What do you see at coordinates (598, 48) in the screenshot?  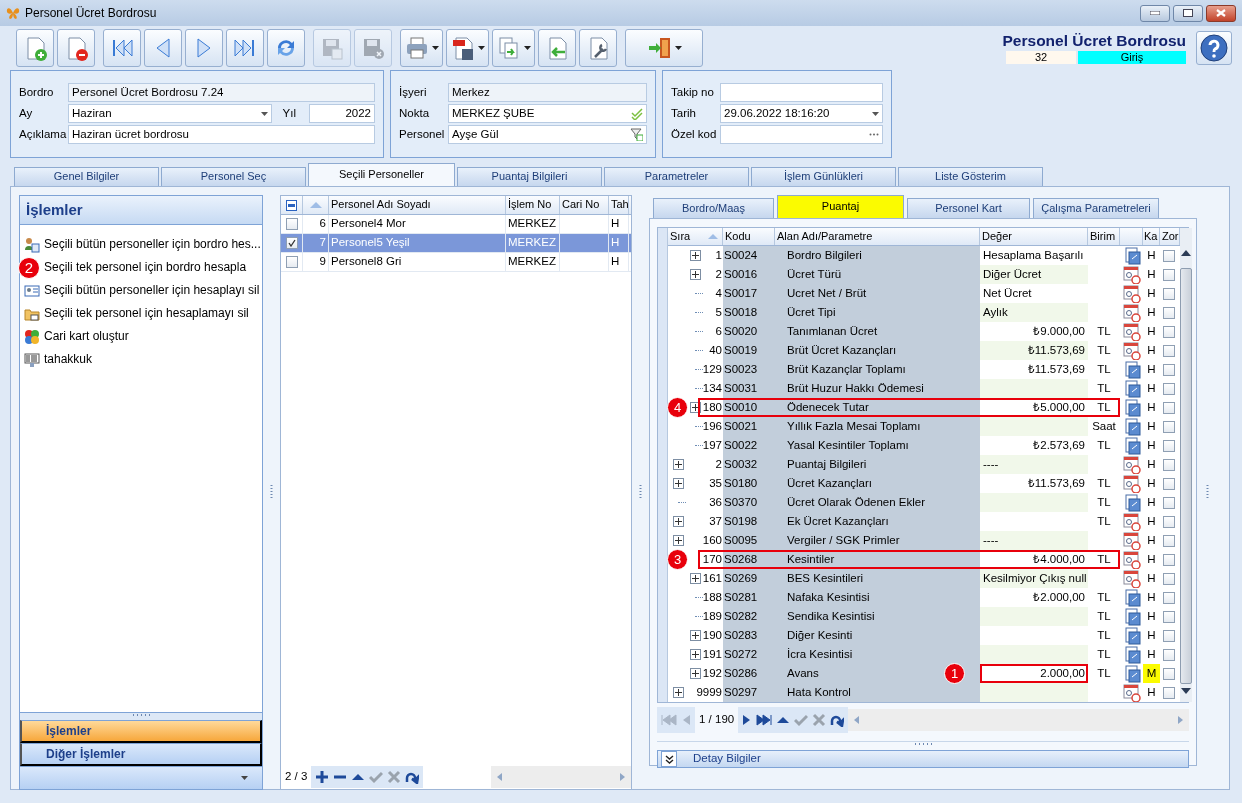 I see `settings-button` at bounding box center [598, 48].